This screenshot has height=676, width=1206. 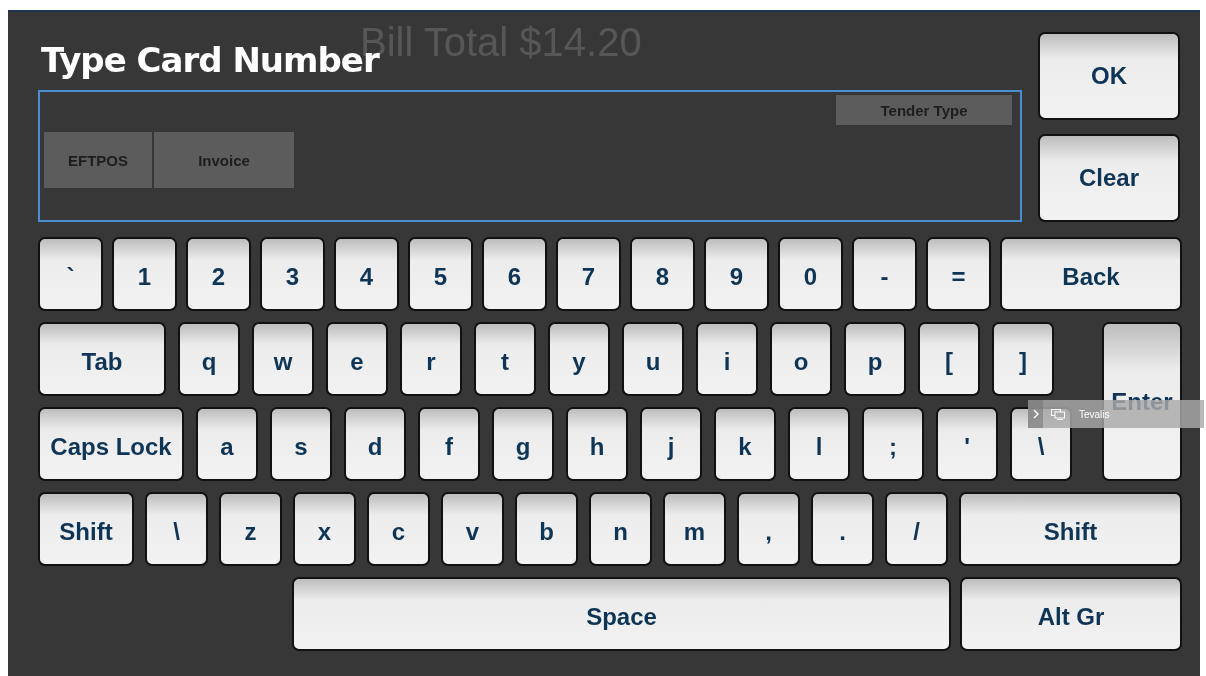 I want to click on key: d, so click(x=375, y=444).